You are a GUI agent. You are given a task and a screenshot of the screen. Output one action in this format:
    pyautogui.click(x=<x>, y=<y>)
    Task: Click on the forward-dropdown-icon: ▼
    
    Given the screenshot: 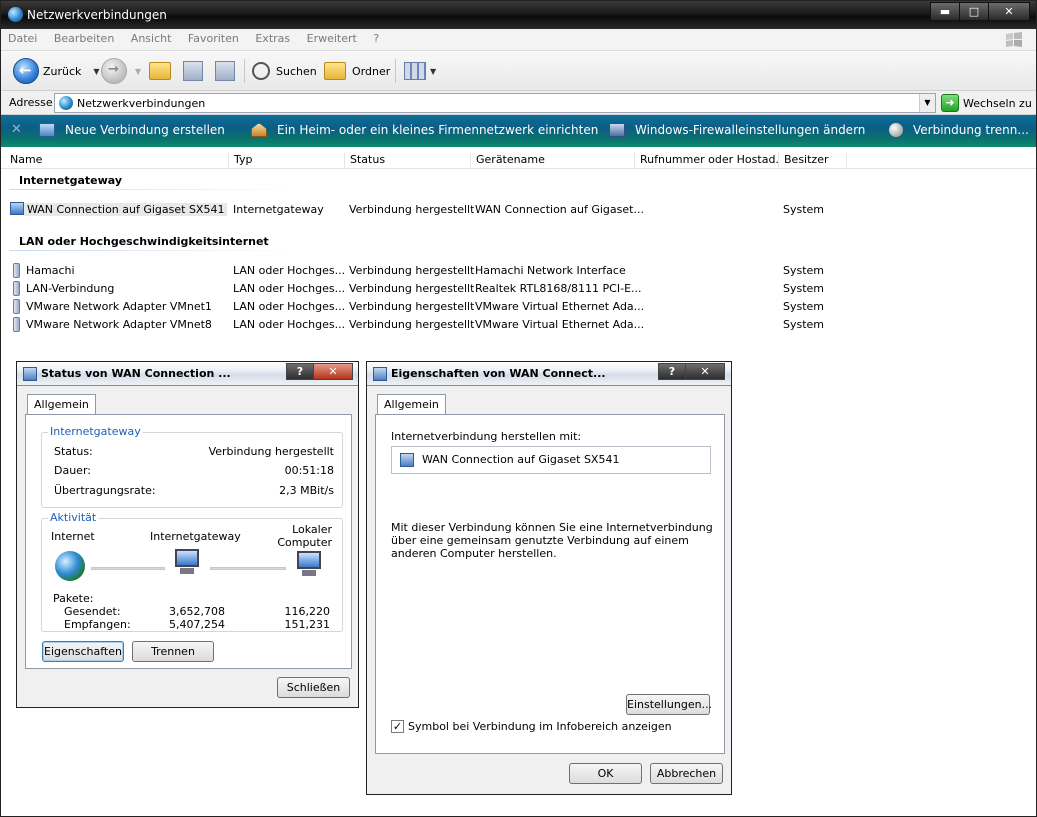 What is the action you would take?
    pyautogui.click(x=138, y=71)
    